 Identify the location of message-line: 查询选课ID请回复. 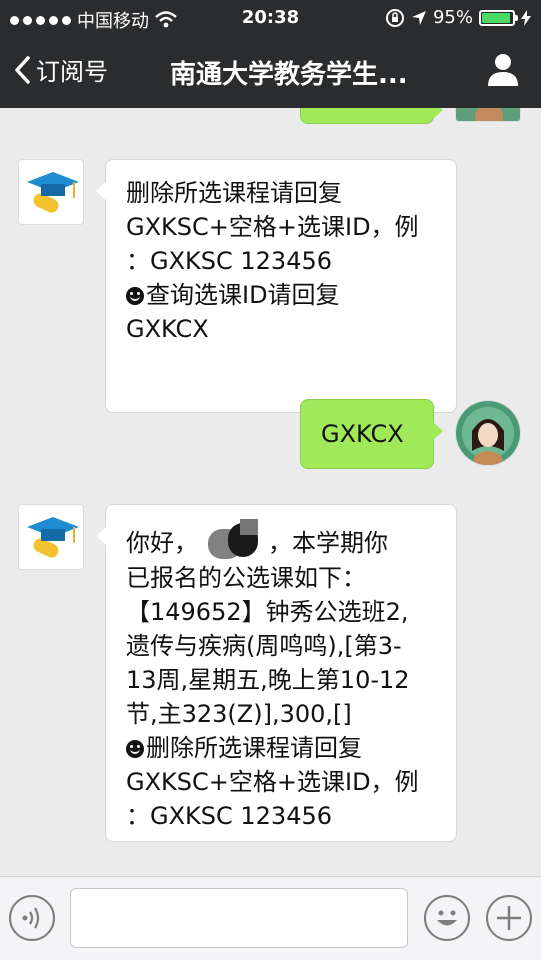
(282, 295).